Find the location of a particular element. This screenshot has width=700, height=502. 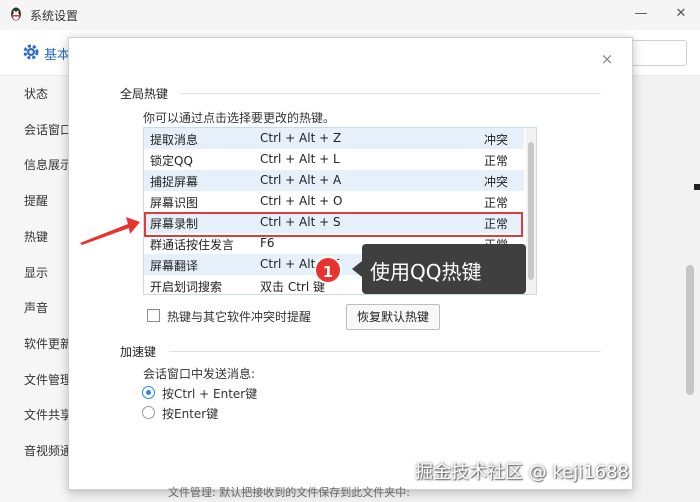

window-title: 系统设置 is located at coordinates (54, 16).